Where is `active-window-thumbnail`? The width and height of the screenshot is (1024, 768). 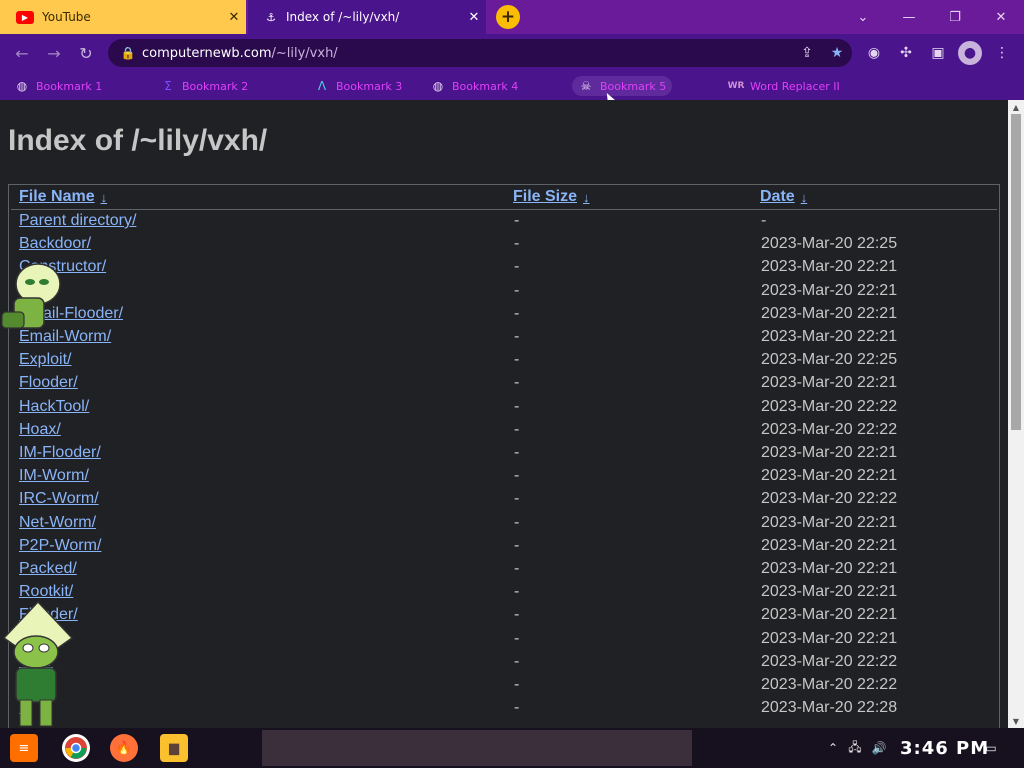
active-window-thumbnail is located at coordinates (477, 748).